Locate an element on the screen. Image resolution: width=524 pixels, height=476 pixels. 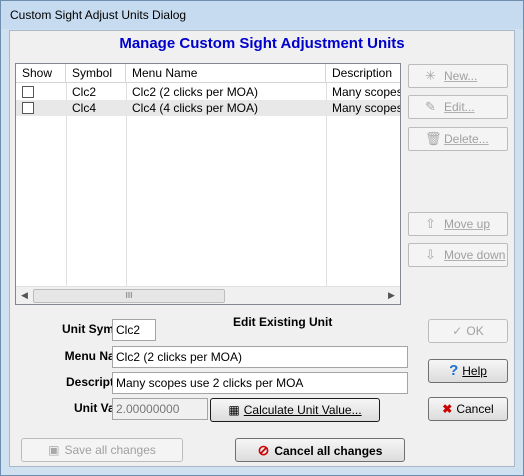
title-bar: Custom Sight Adjust Units Dialog is located at coordinates (262, 15).